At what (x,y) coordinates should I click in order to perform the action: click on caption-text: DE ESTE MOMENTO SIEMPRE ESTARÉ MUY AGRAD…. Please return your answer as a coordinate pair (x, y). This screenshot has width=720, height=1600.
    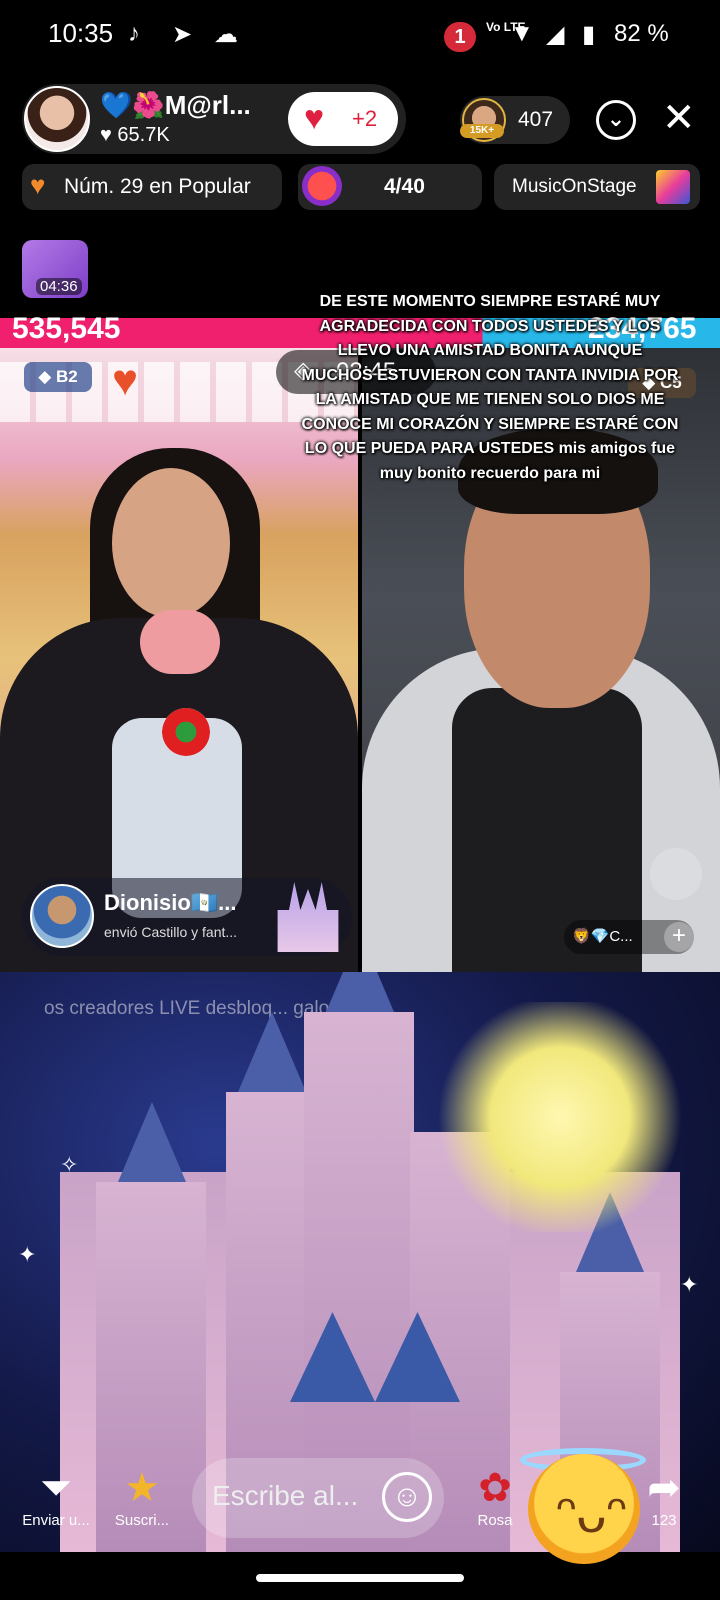
    Looking at the image, I should click on (490, 387).